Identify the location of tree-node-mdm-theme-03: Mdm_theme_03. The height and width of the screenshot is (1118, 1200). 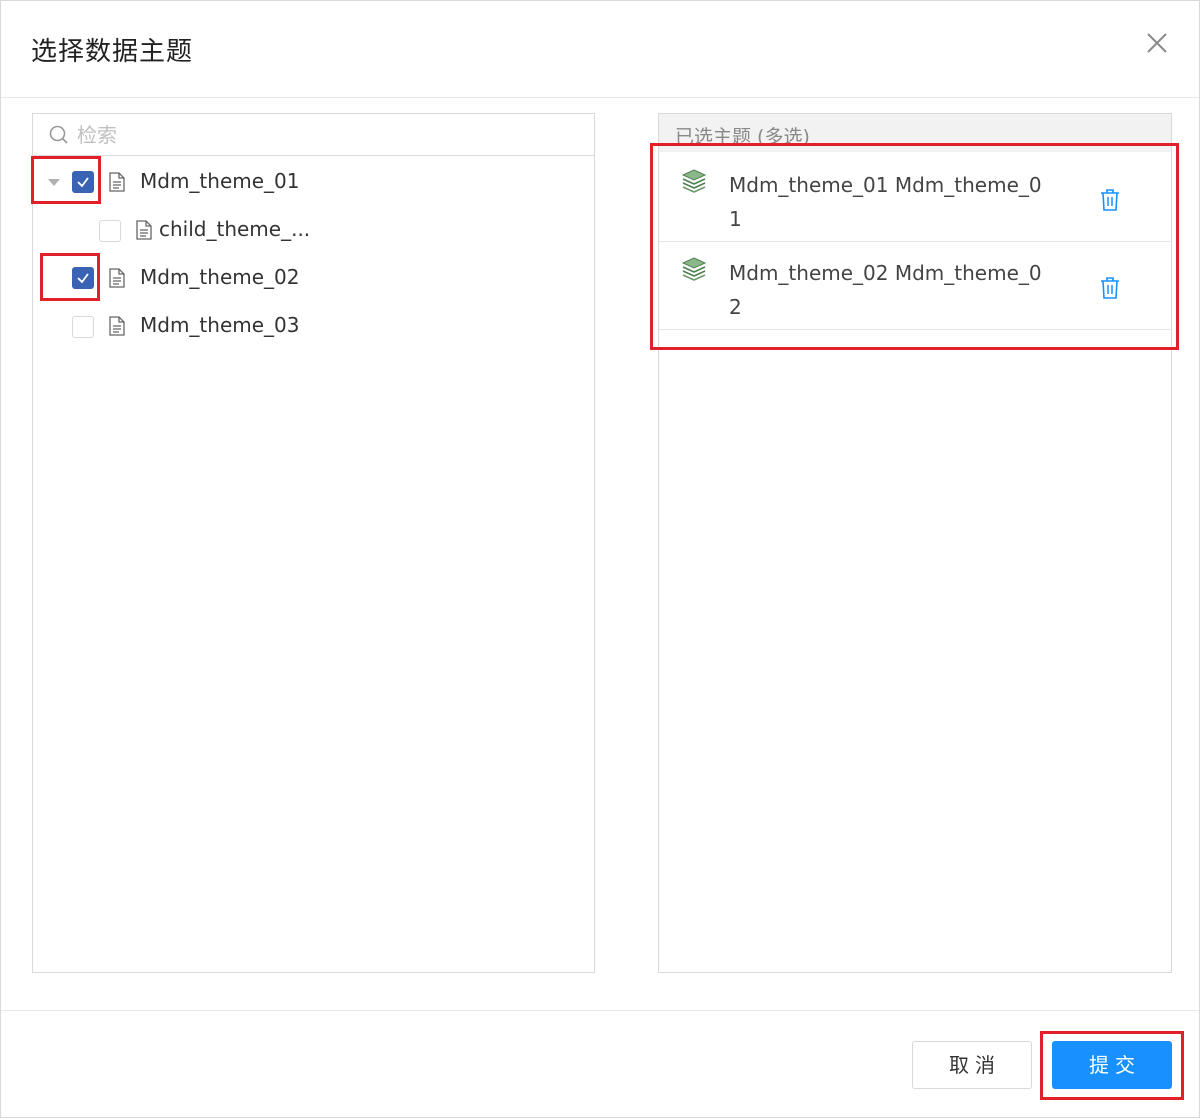
(313, 326).